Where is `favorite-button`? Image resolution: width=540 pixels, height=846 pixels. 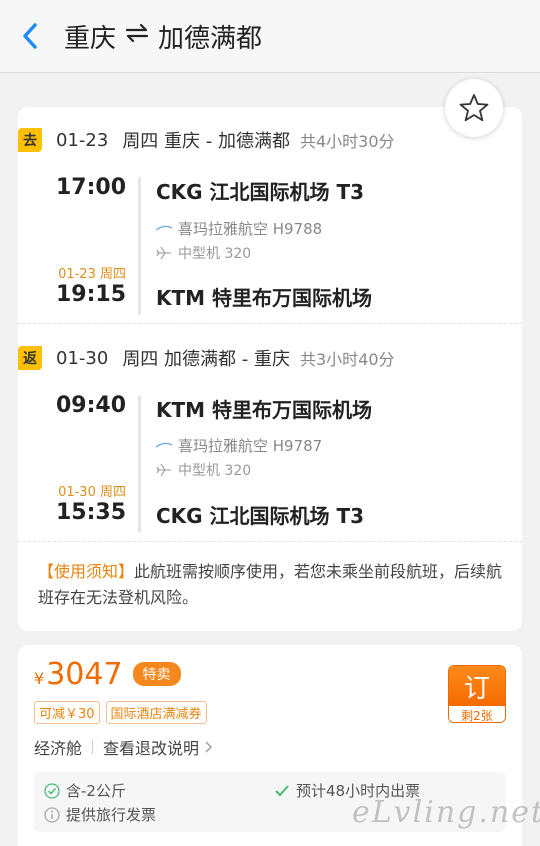
favorite-button is located at coordinates (474, 108).